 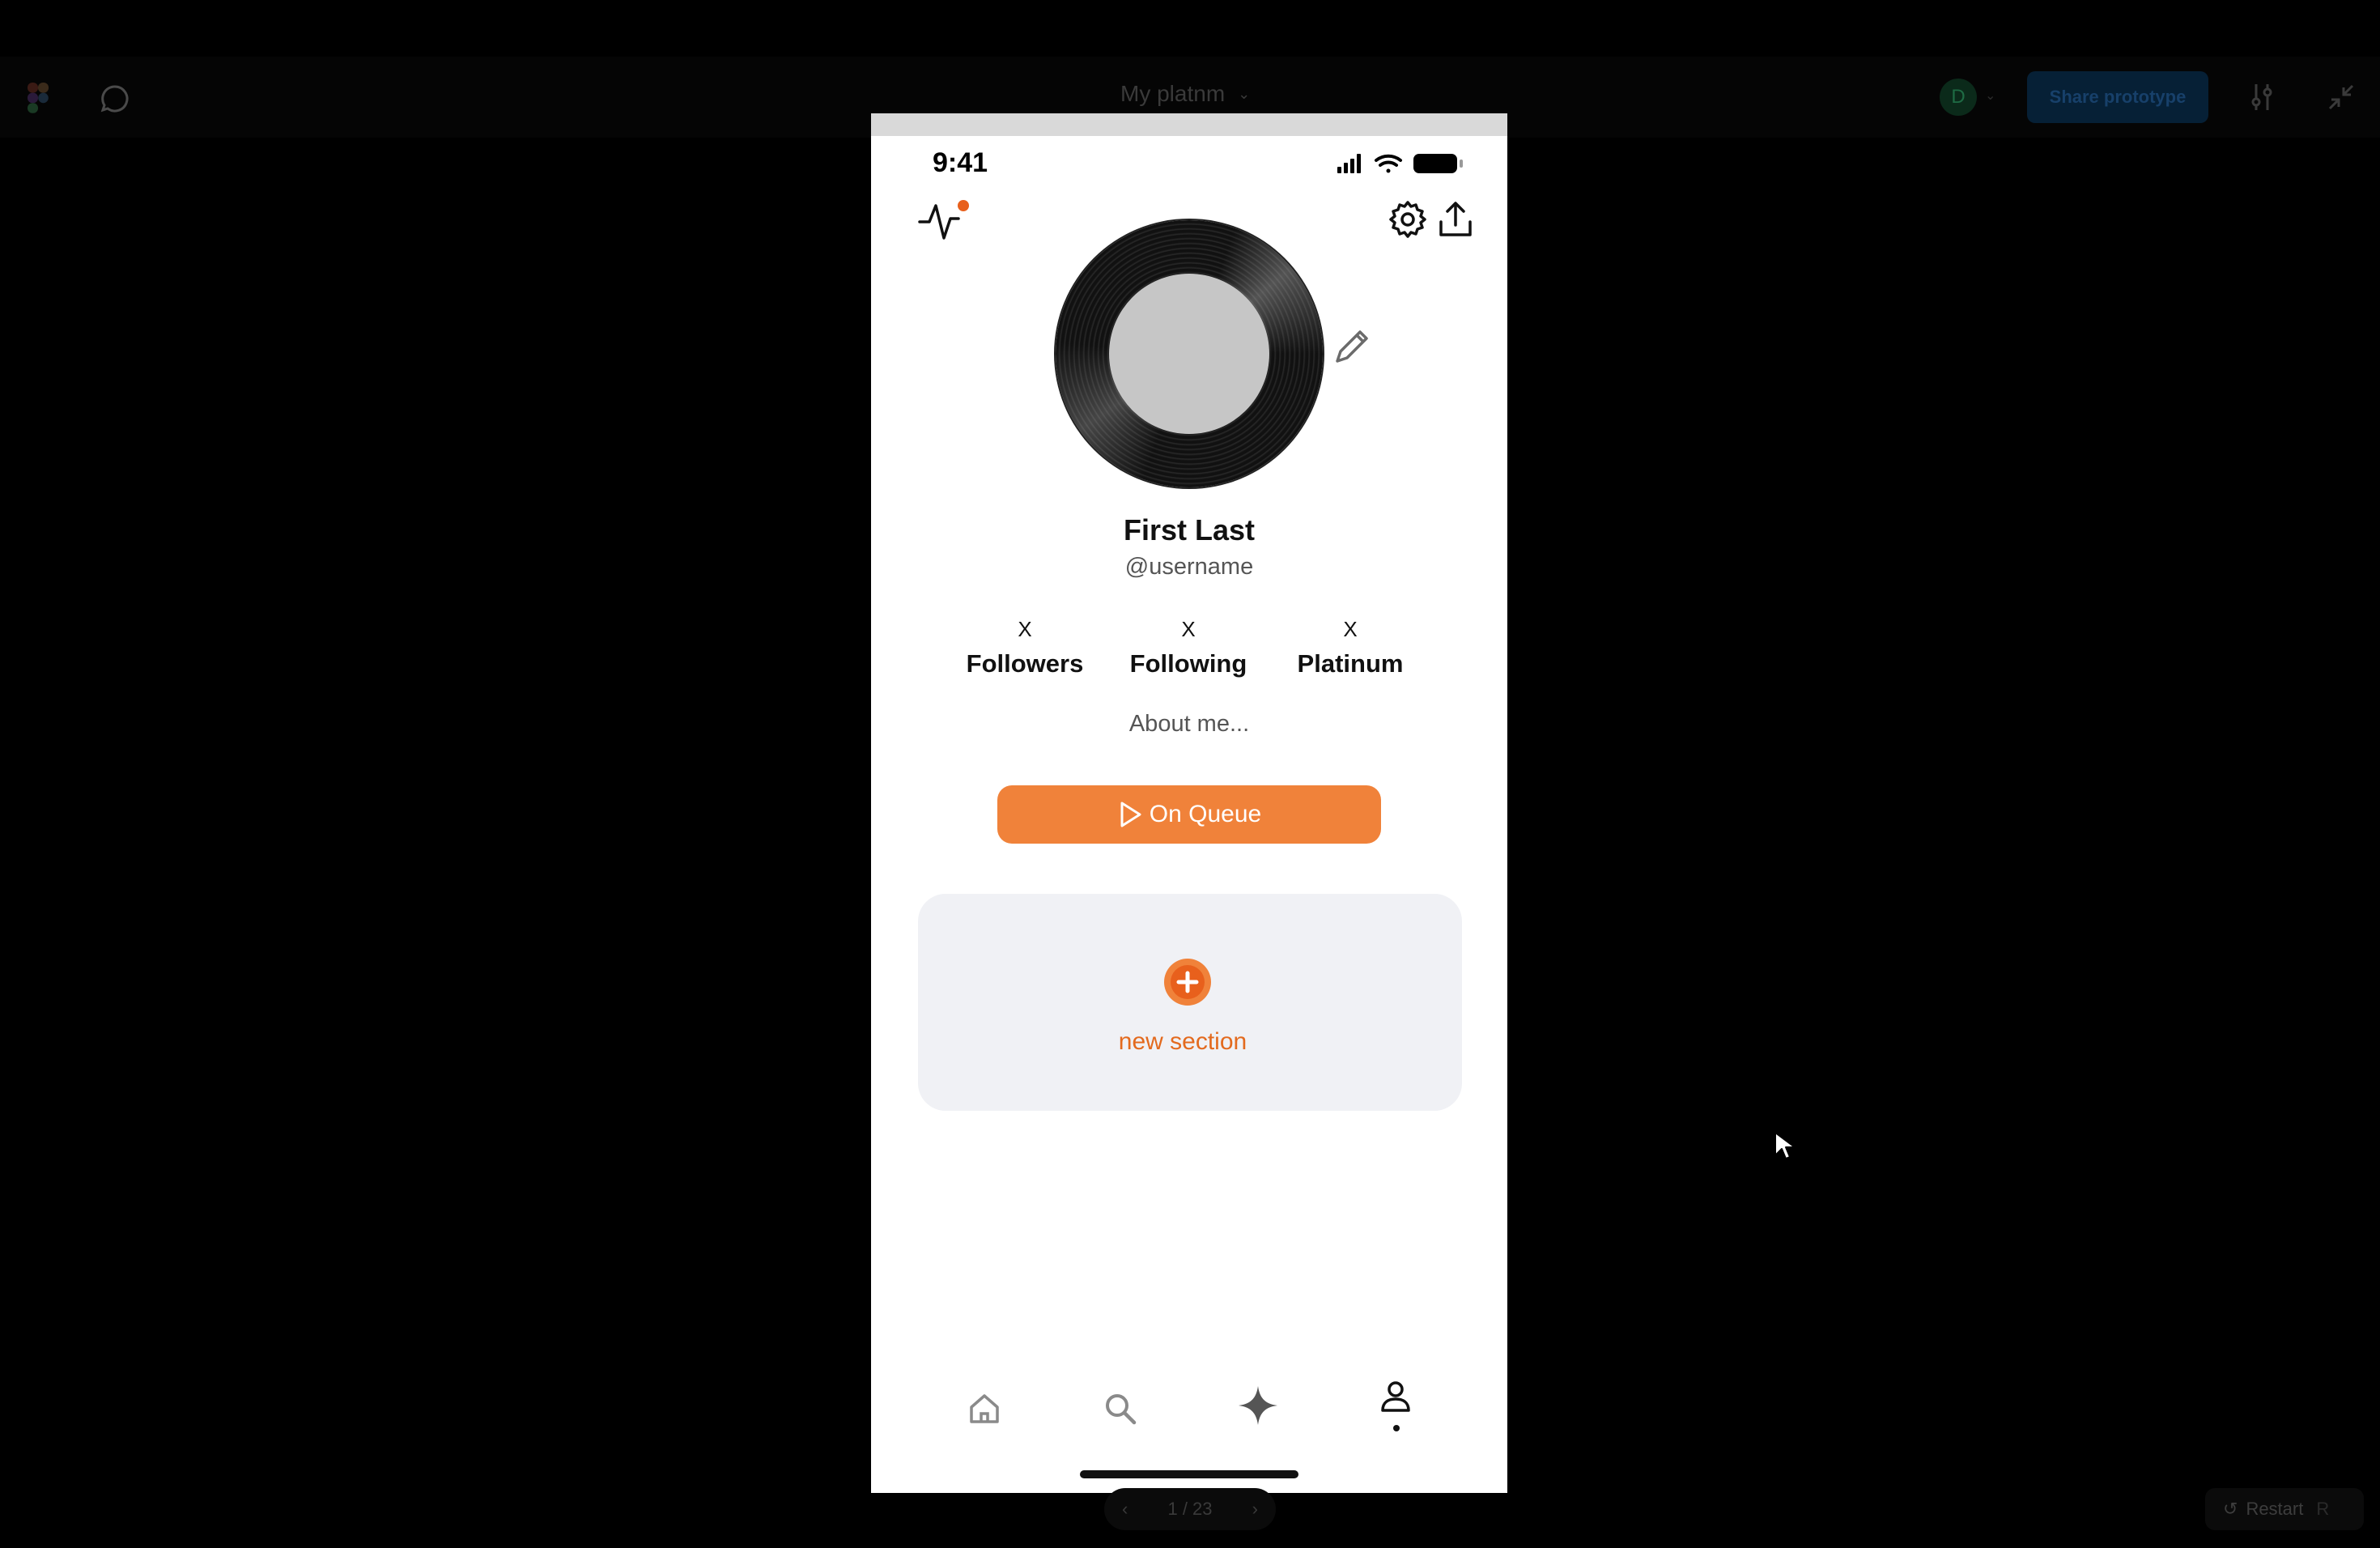 What do you see at coordinates (1025, 663) in the screenshot?
I see `followers-label: Followers` at bounding box center [1025, 663].